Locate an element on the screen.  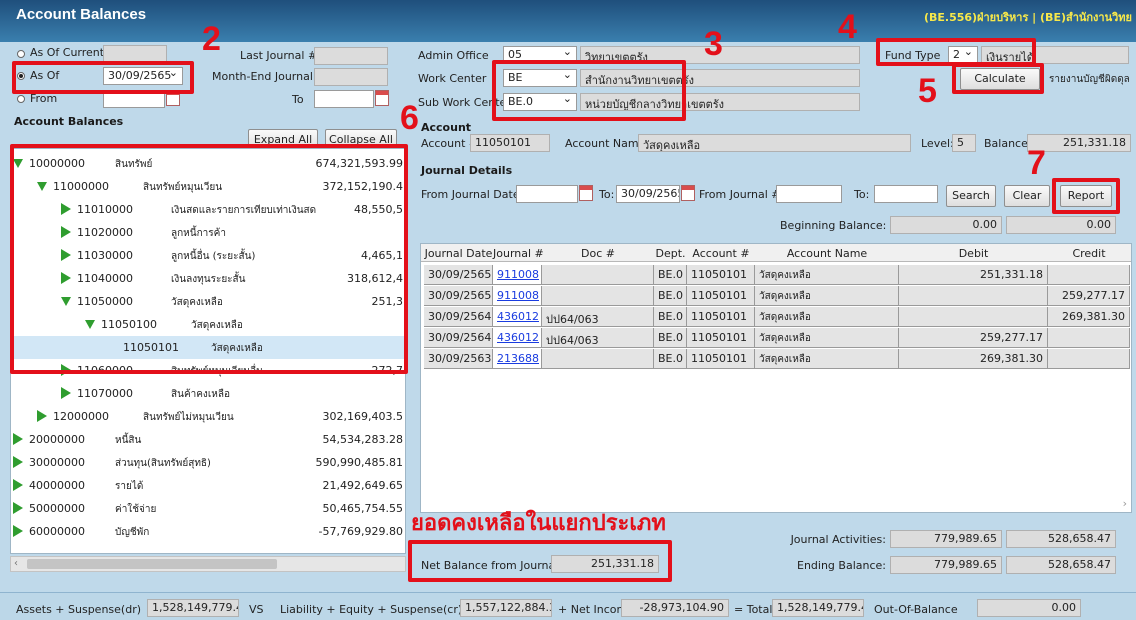
grid-column-header: Journal # is located at coordinates (518, 253).